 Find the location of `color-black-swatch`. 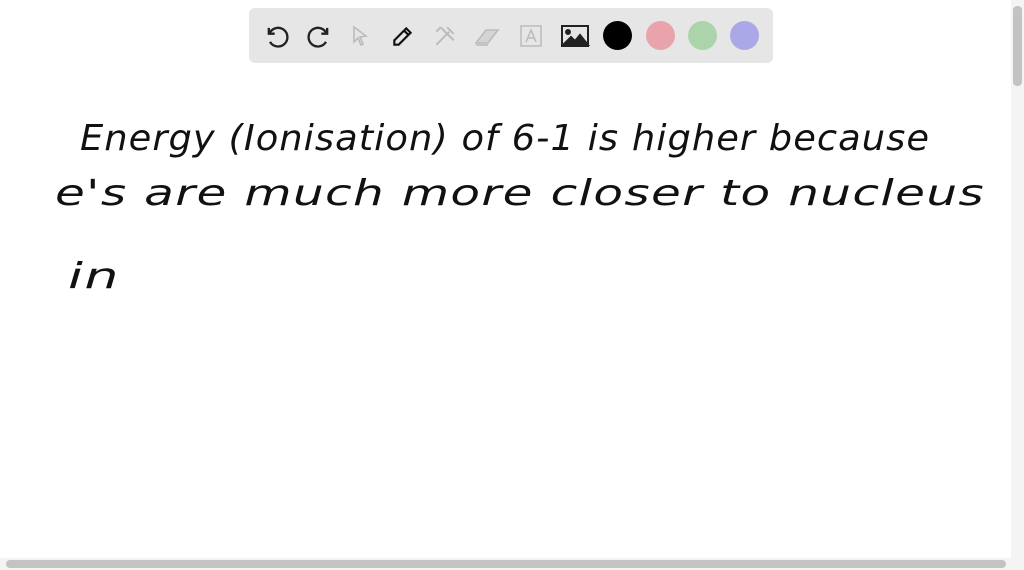

color-black-swatch is located at coordinates (617, 35).